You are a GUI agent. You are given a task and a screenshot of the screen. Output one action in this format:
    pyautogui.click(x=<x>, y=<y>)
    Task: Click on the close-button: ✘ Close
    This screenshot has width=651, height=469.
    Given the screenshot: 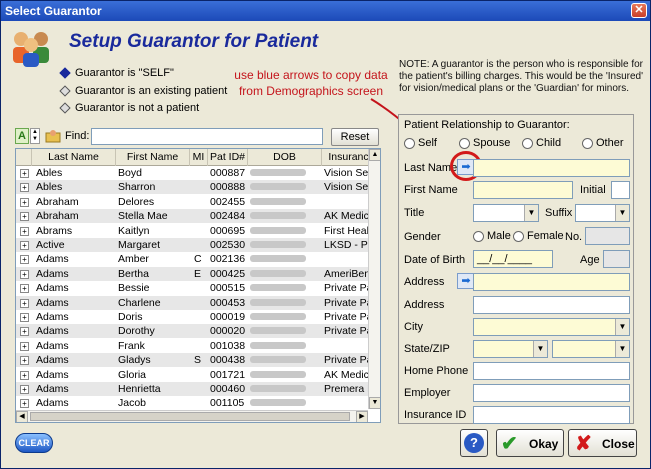 What is the action you would take?
    pyautogui.click(x=602, y=443)
    